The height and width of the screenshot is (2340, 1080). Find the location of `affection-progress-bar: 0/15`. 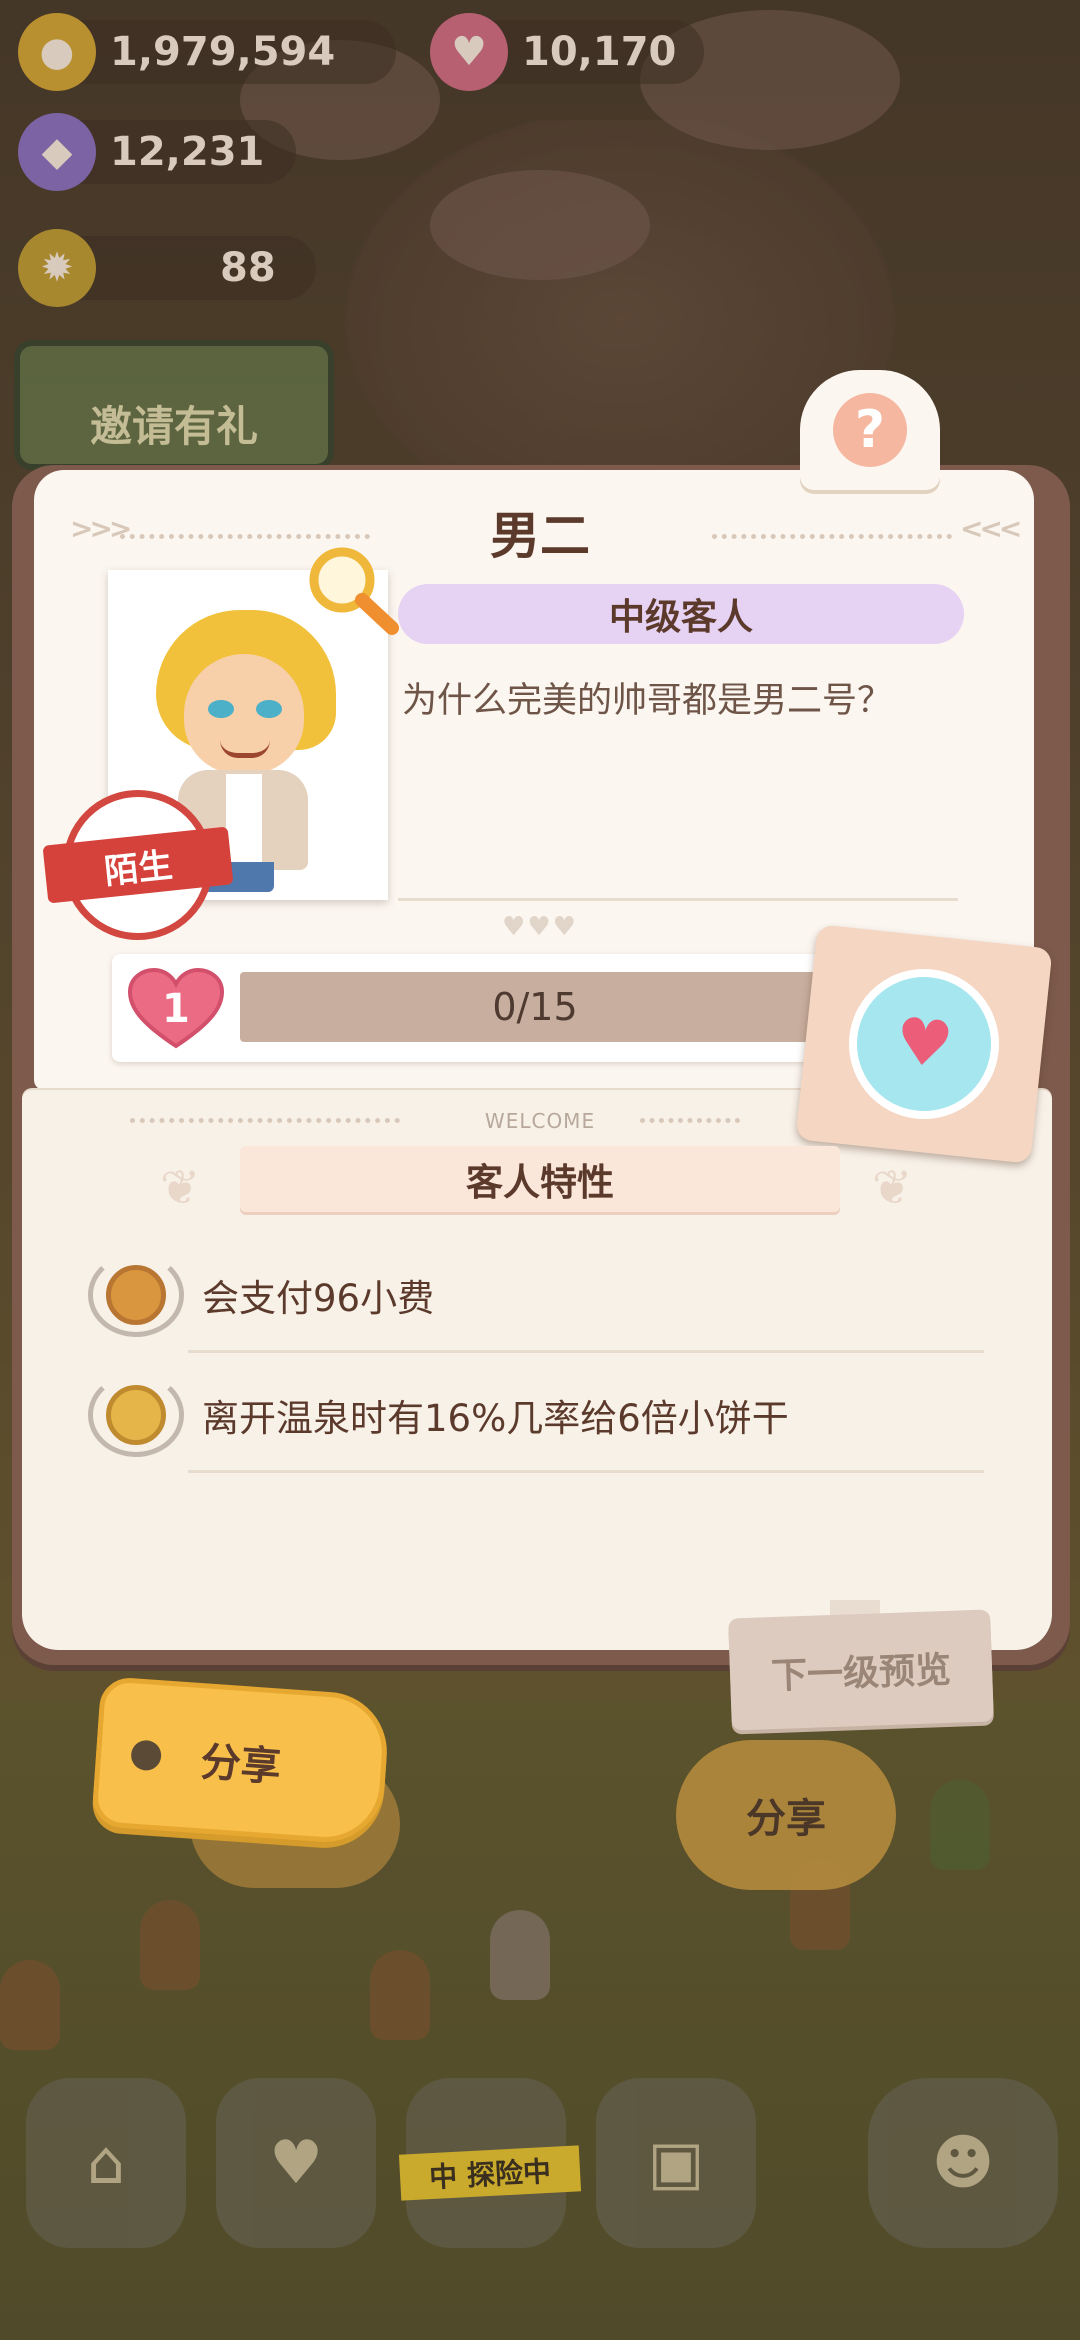

affection-progress-bar: 0/15 is located at coordinates (535, 1007).